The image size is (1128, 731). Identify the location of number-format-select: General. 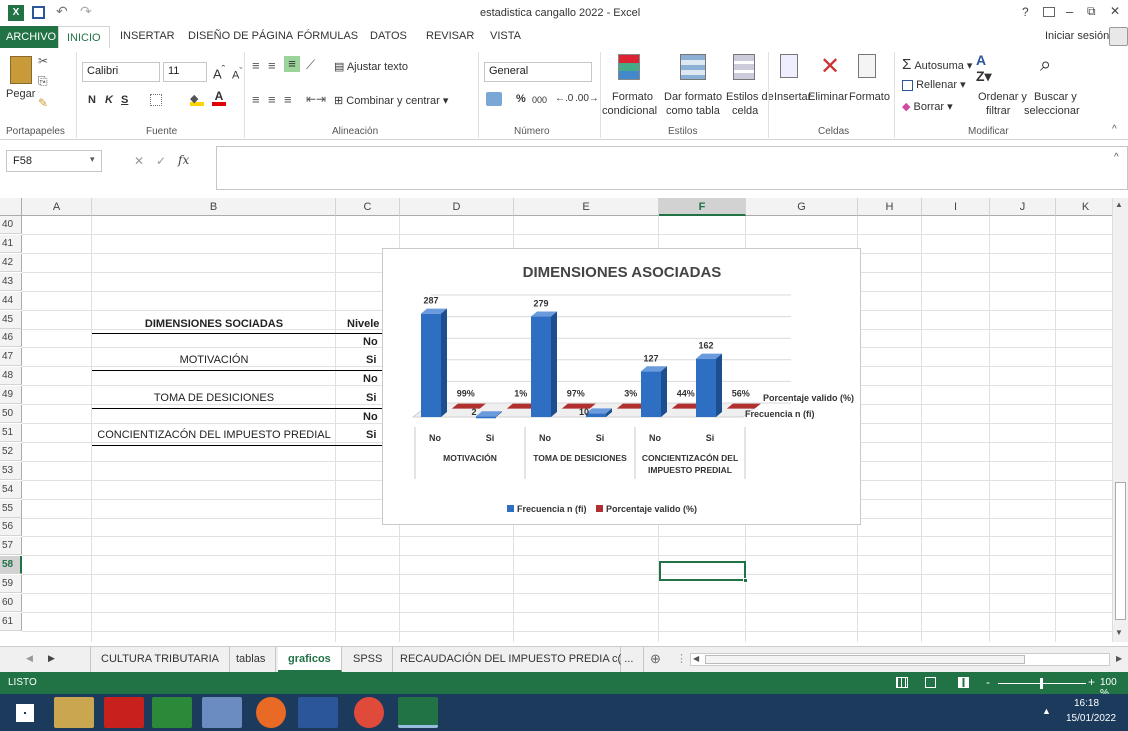
(538, 72).